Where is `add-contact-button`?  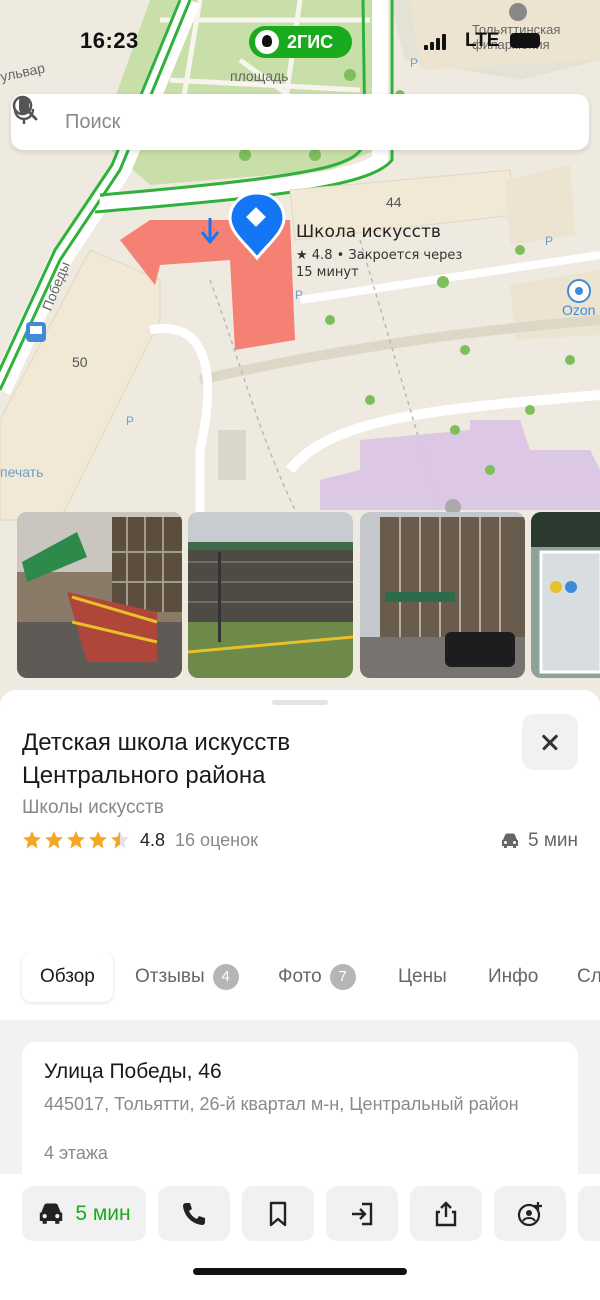 add-contact-button is located at coordinates (530, 1213).